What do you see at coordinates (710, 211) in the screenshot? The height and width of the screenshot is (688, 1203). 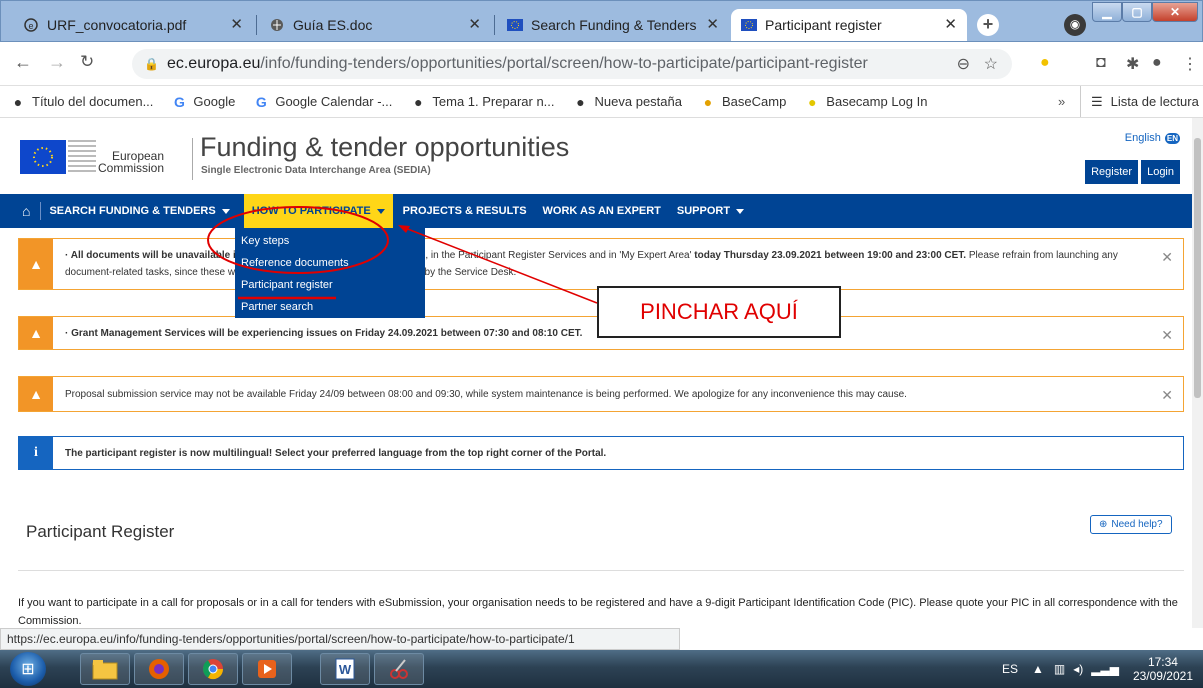 I see `nav-support: SUPPORT` at bounding box center [710, 211].